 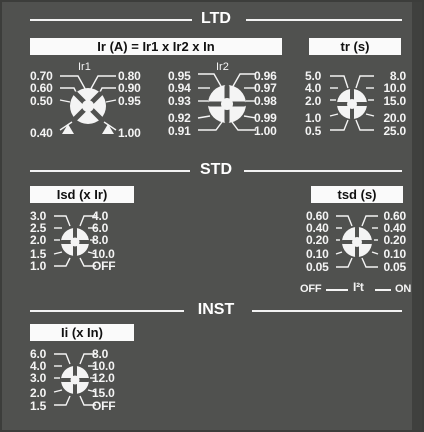 I want to click on ir1-left-label: 0.40, so click(x=41, y=133).